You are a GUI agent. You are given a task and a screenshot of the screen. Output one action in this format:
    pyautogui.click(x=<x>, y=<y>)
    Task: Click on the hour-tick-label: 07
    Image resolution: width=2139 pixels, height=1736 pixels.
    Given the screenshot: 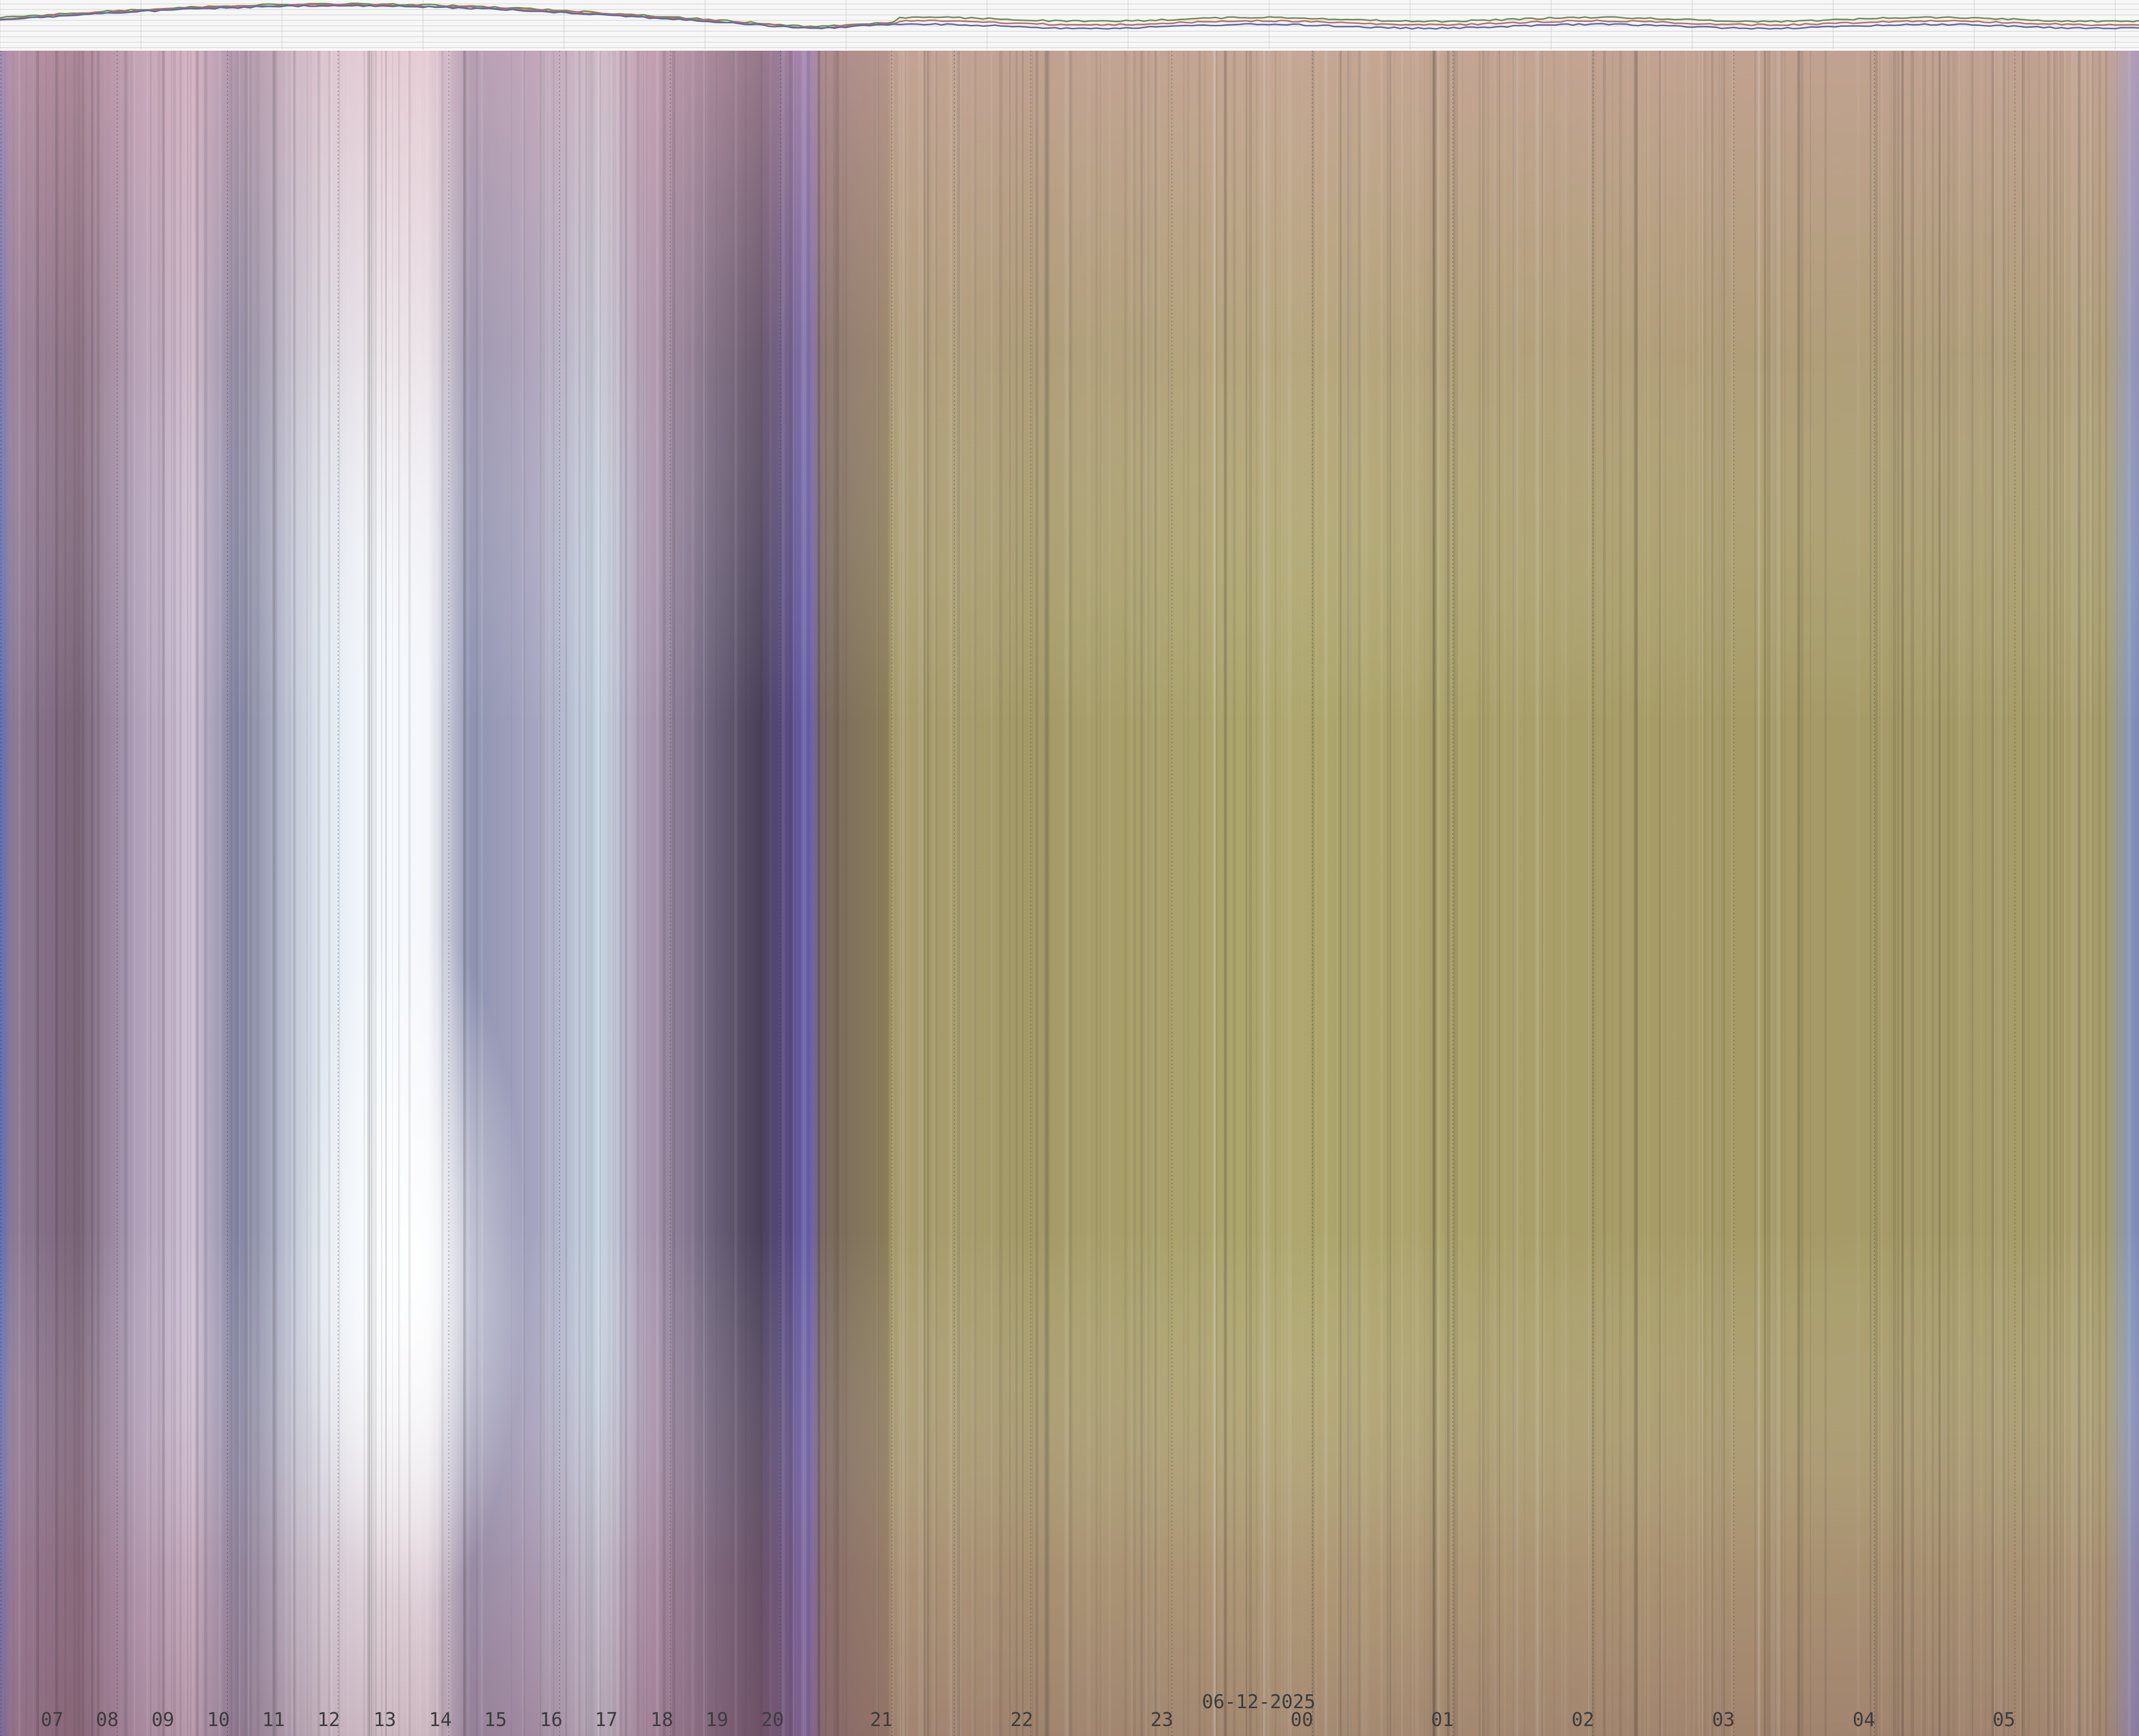 What is the action you would take?
    pyautogui.click(x=52, y=1720)
    